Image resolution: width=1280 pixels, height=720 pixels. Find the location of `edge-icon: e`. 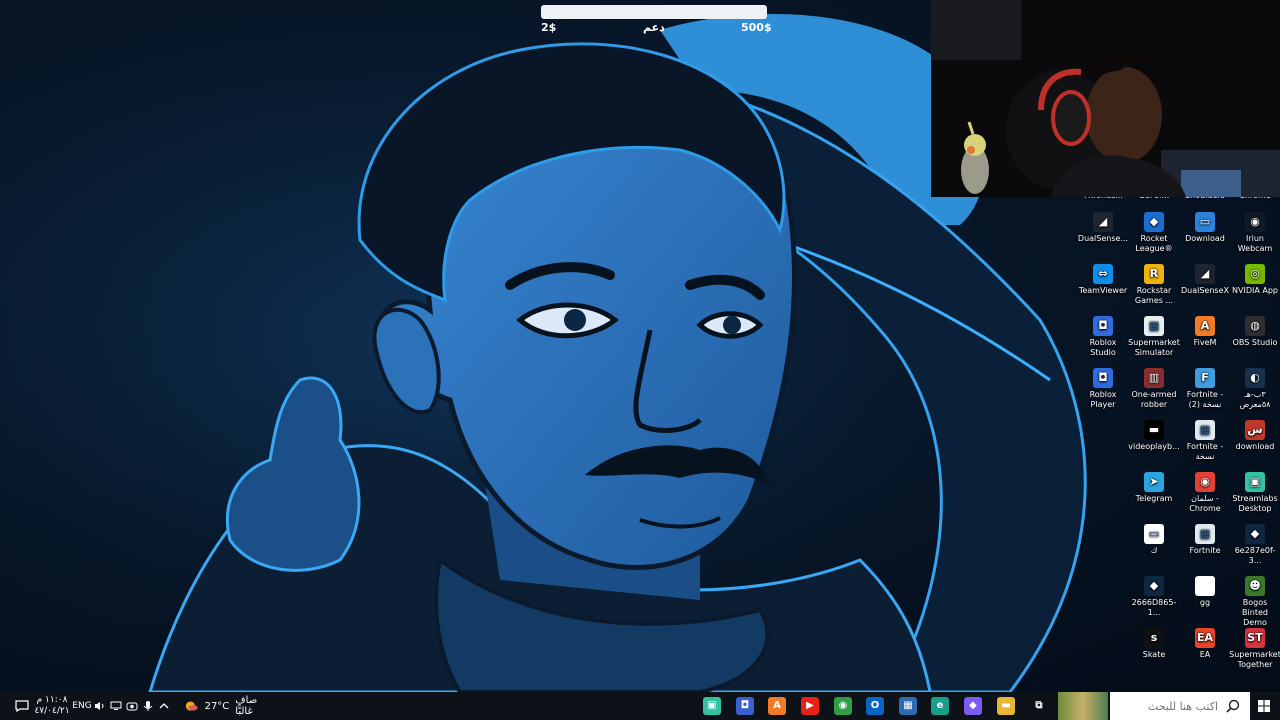

edge-icon: e is located at coordinates (940, 706).